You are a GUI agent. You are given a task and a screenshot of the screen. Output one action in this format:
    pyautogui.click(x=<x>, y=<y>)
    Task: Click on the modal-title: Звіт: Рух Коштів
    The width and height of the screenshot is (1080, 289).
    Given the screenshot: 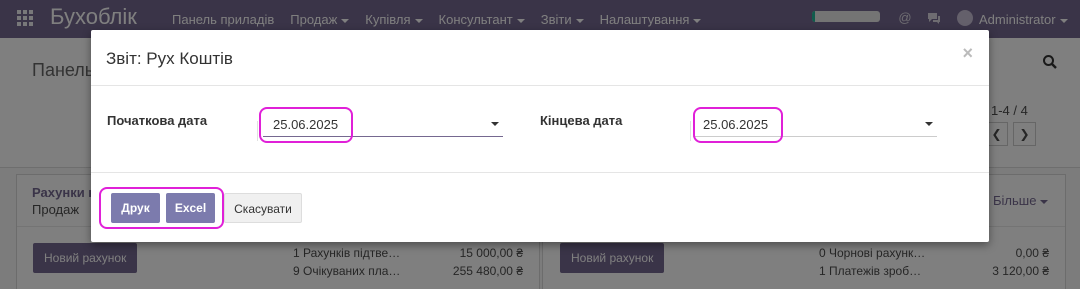 What is the action you would take?
    pyautogui.click(x=169, y=58)
    